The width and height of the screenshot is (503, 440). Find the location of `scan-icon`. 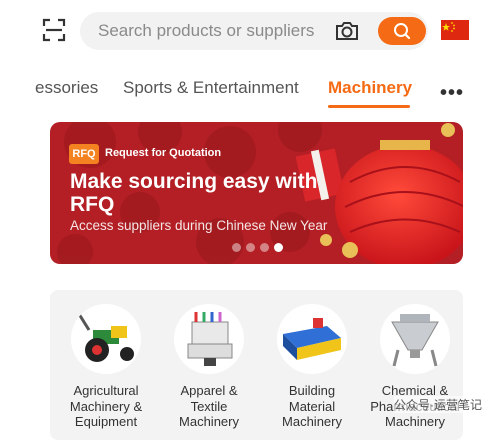

scan-icon is located at coordinates (54, 30).